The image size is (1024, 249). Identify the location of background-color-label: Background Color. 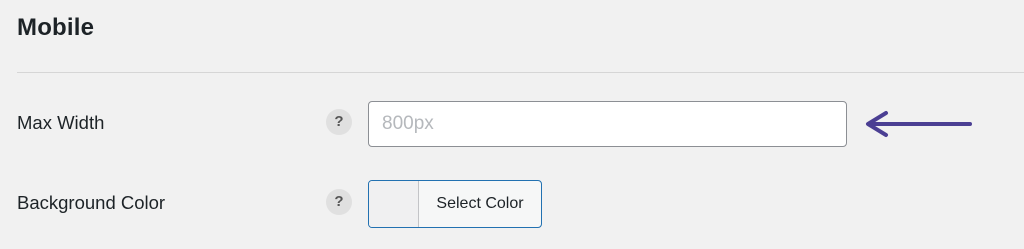
(91, 202).